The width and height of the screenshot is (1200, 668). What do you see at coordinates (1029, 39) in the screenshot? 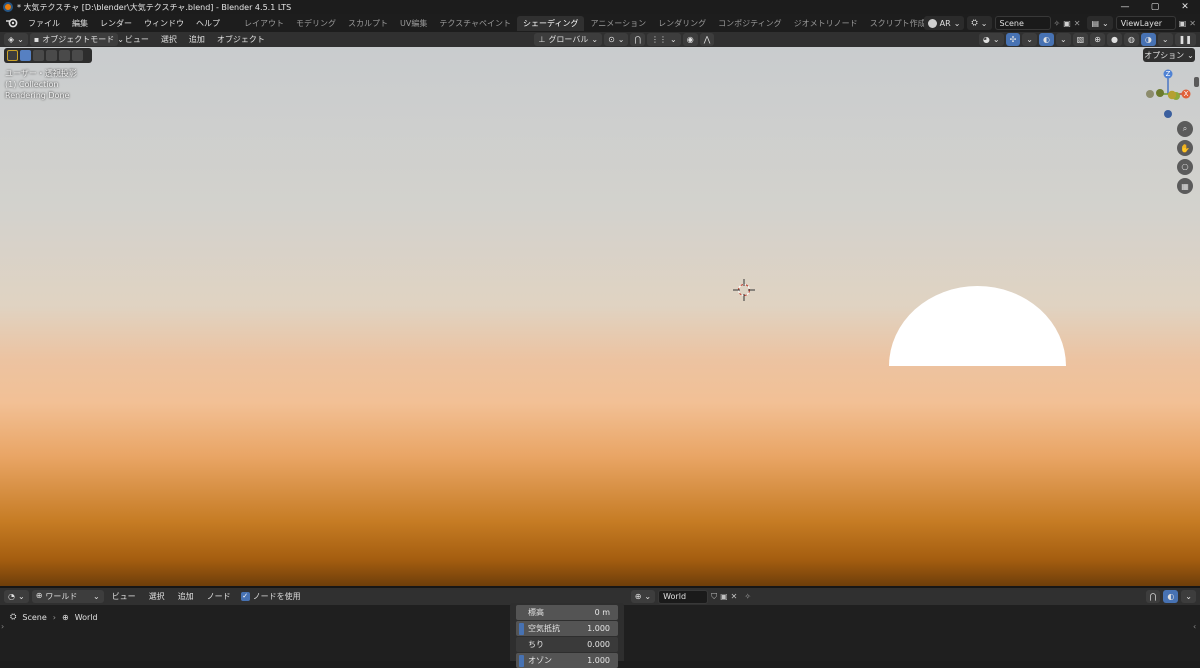
I see `gizmo-dropdown: ⌄` at bounding box center [1029, 39].